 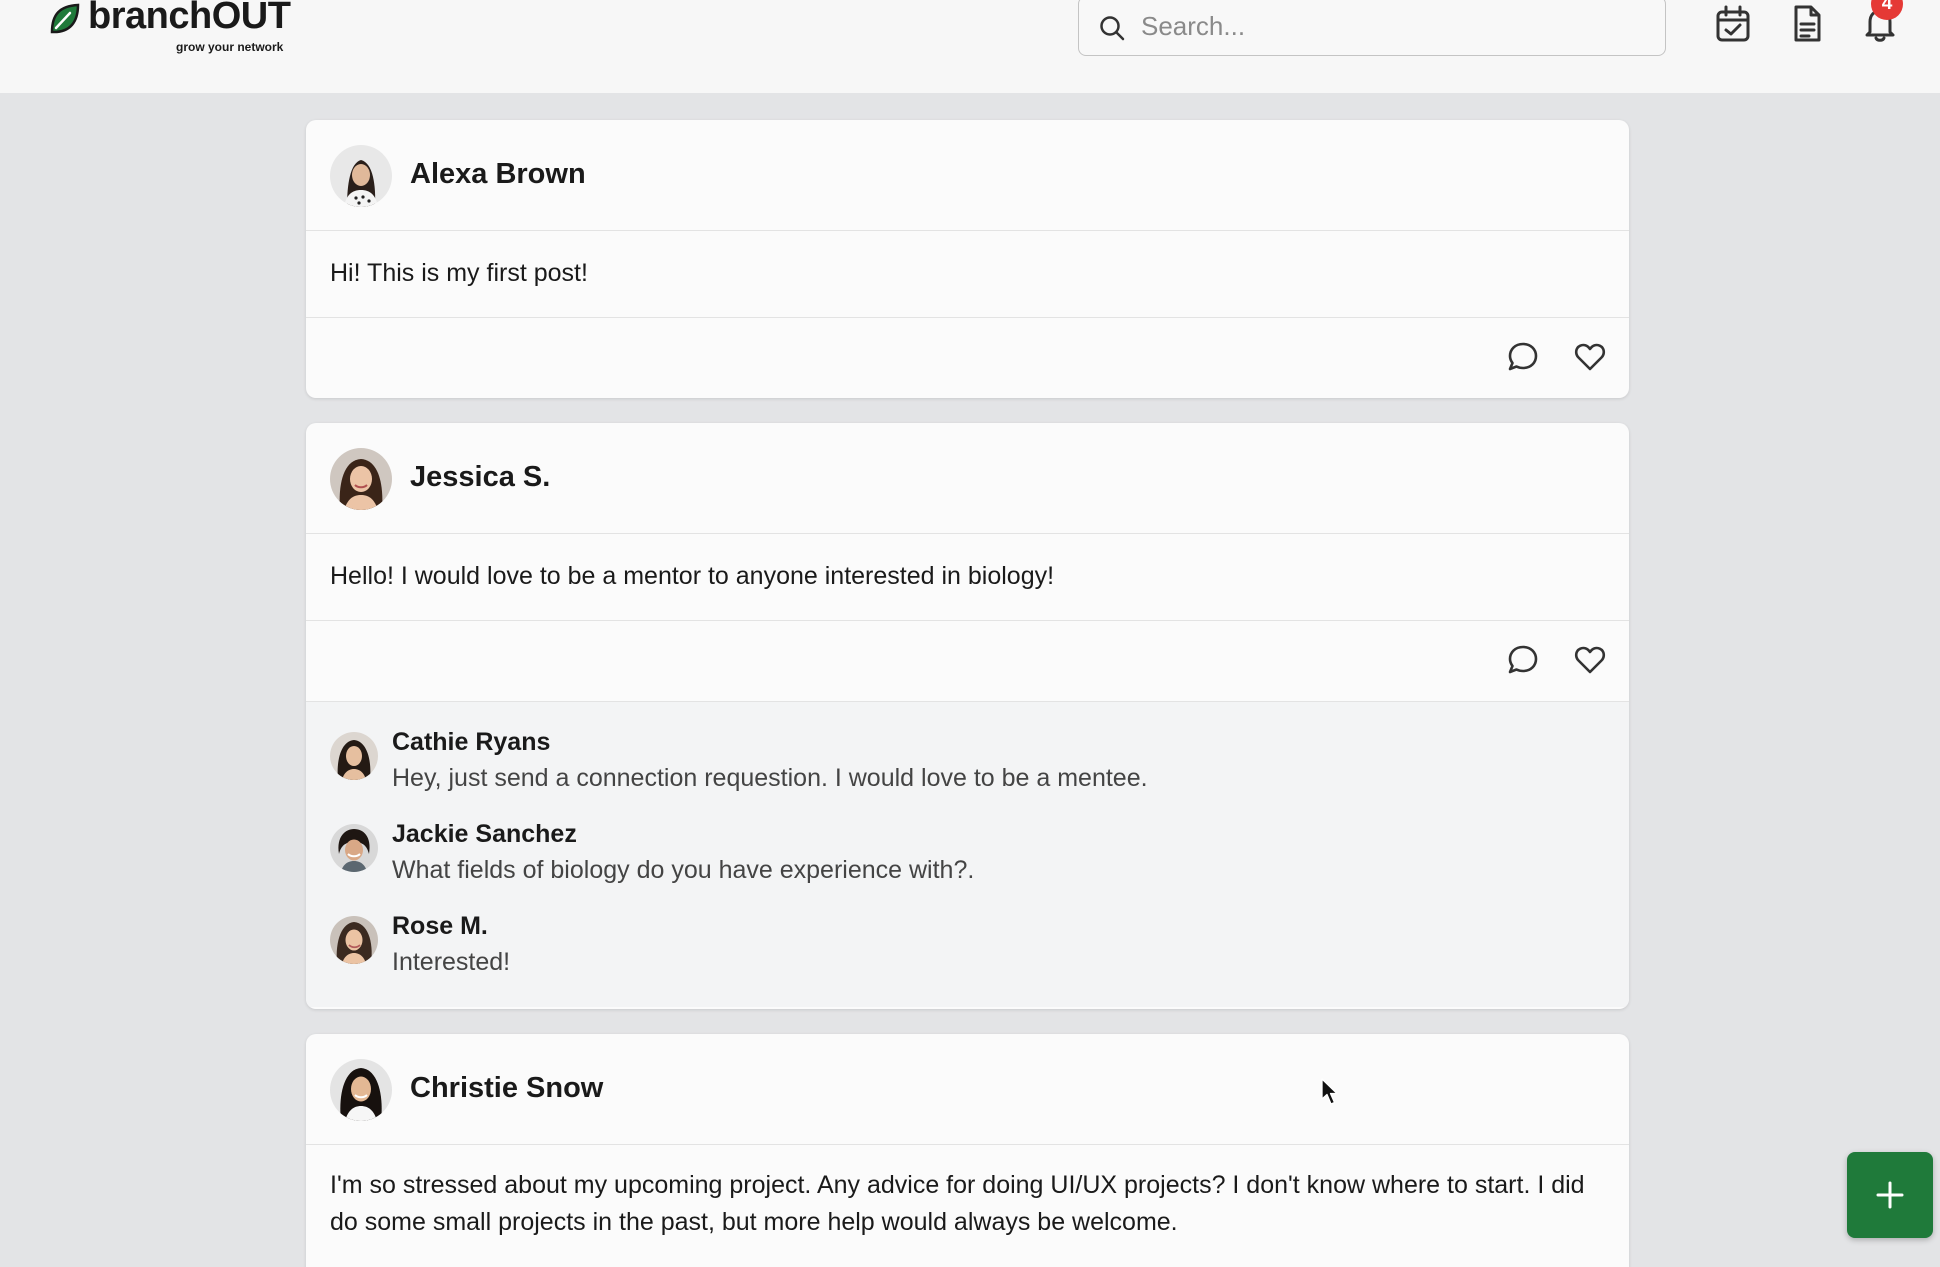 I want to click on search-icon, so click(x=1112, y=28).